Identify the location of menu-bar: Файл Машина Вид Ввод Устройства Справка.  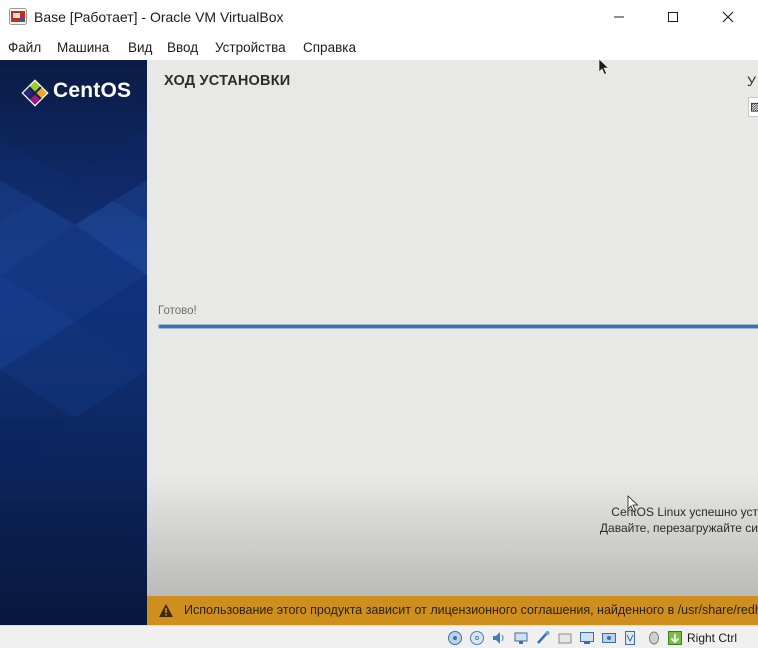
(379, 47).